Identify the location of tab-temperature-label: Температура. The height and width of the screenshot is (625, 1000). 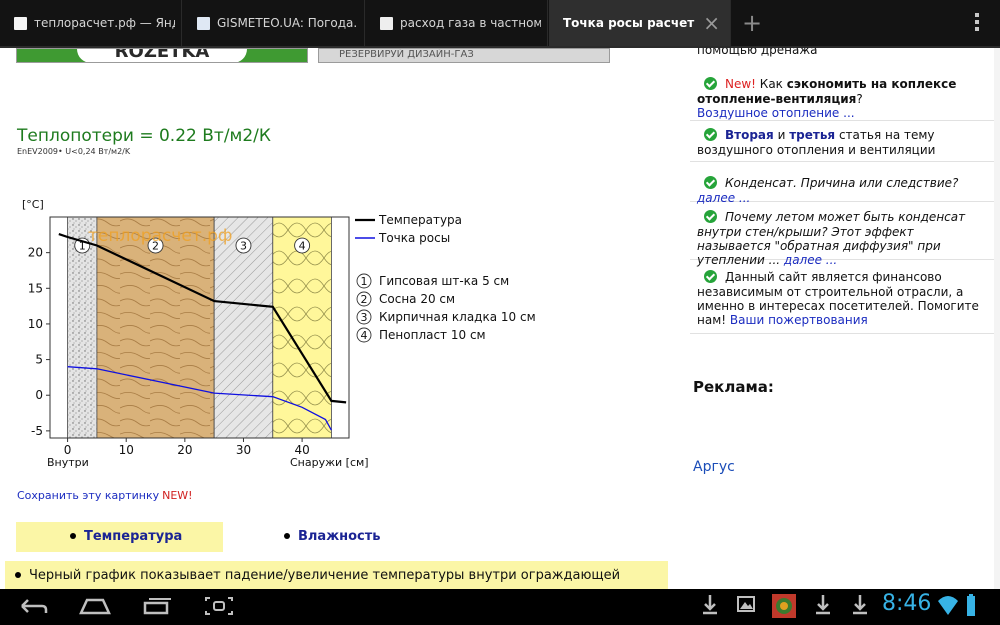
(133, 536).